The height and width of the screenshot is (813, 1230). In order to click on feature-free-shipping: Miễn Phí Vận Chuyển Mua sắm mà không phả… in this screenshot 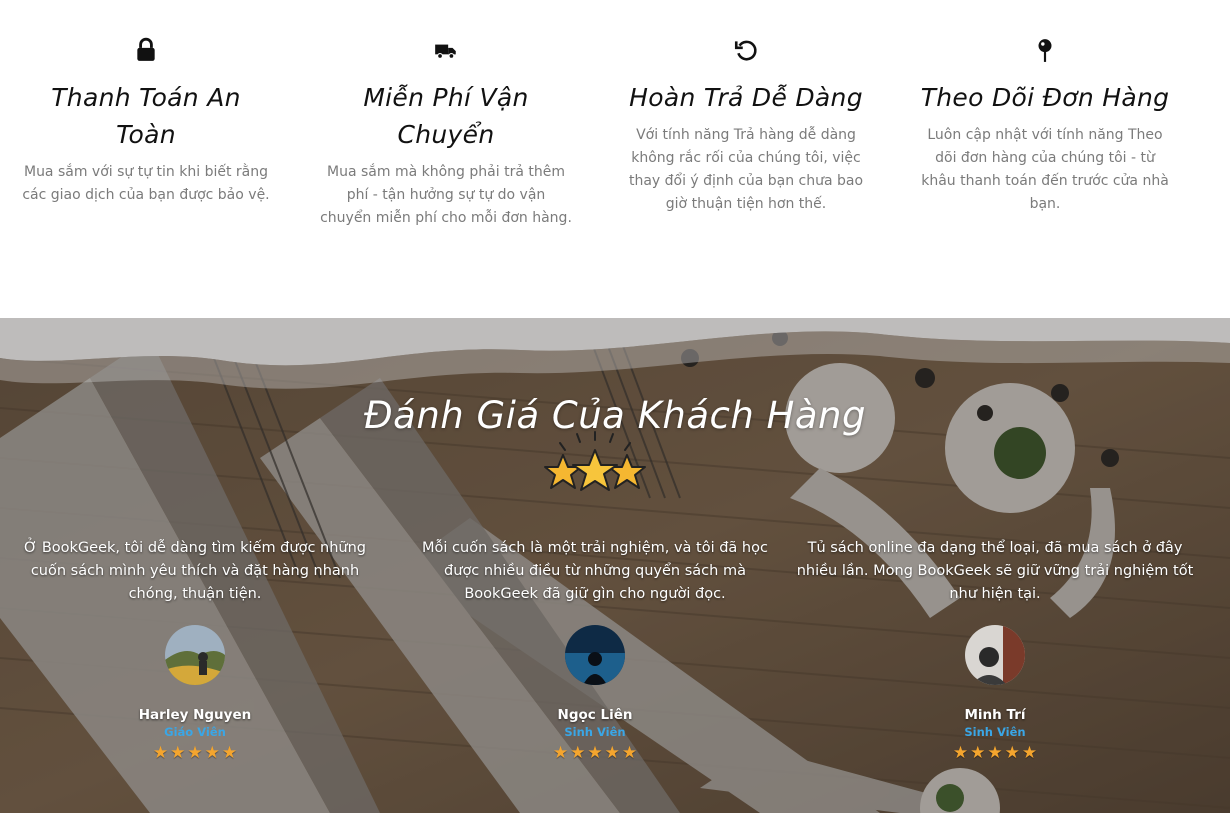, I will do `click(446, 132)`.